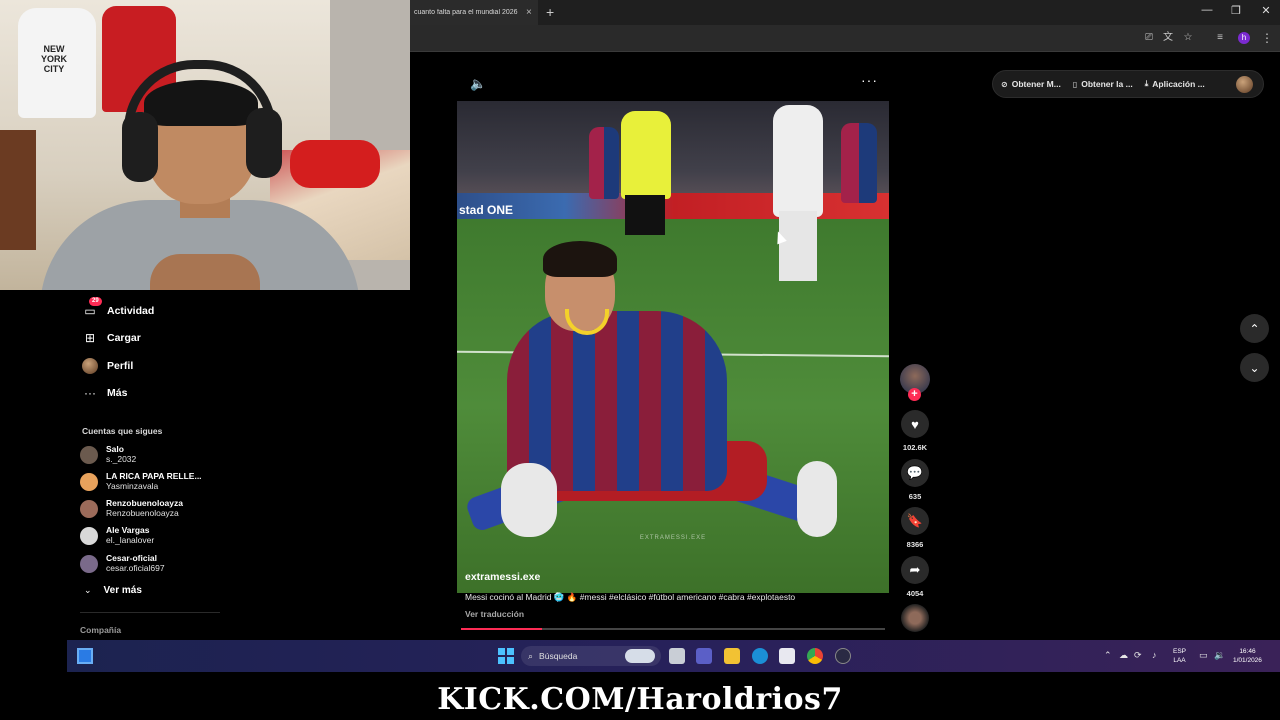 This screenshot has height=720, width=1280. I want to click on sidebar-item-label: Perfil, so click(120, 366).